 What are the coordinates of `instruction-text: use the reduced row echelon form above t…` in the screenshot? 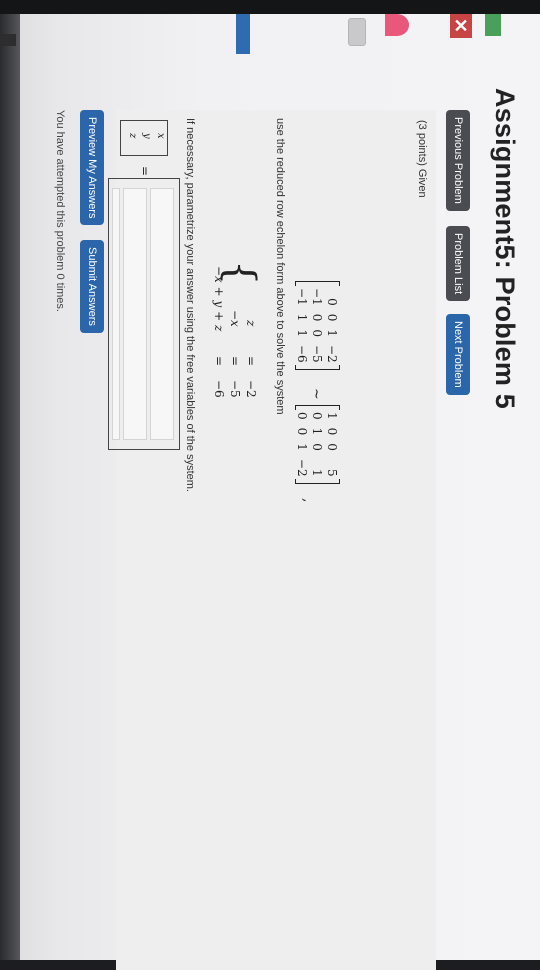 It's located at (280, 266).